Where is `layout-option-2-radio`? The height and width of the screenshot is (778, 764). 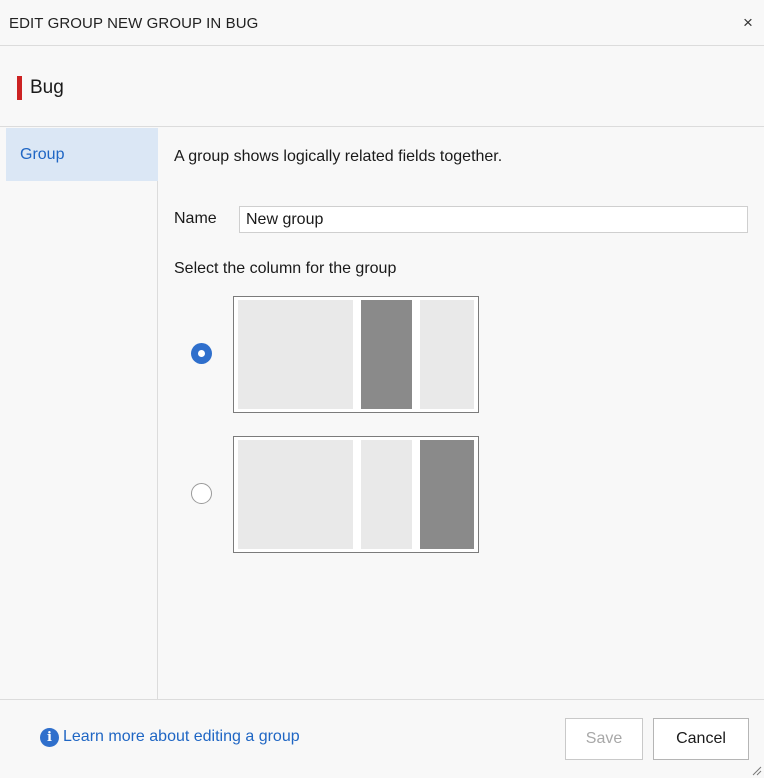
layout-option-2-radio is located at coordinates (201, 493).